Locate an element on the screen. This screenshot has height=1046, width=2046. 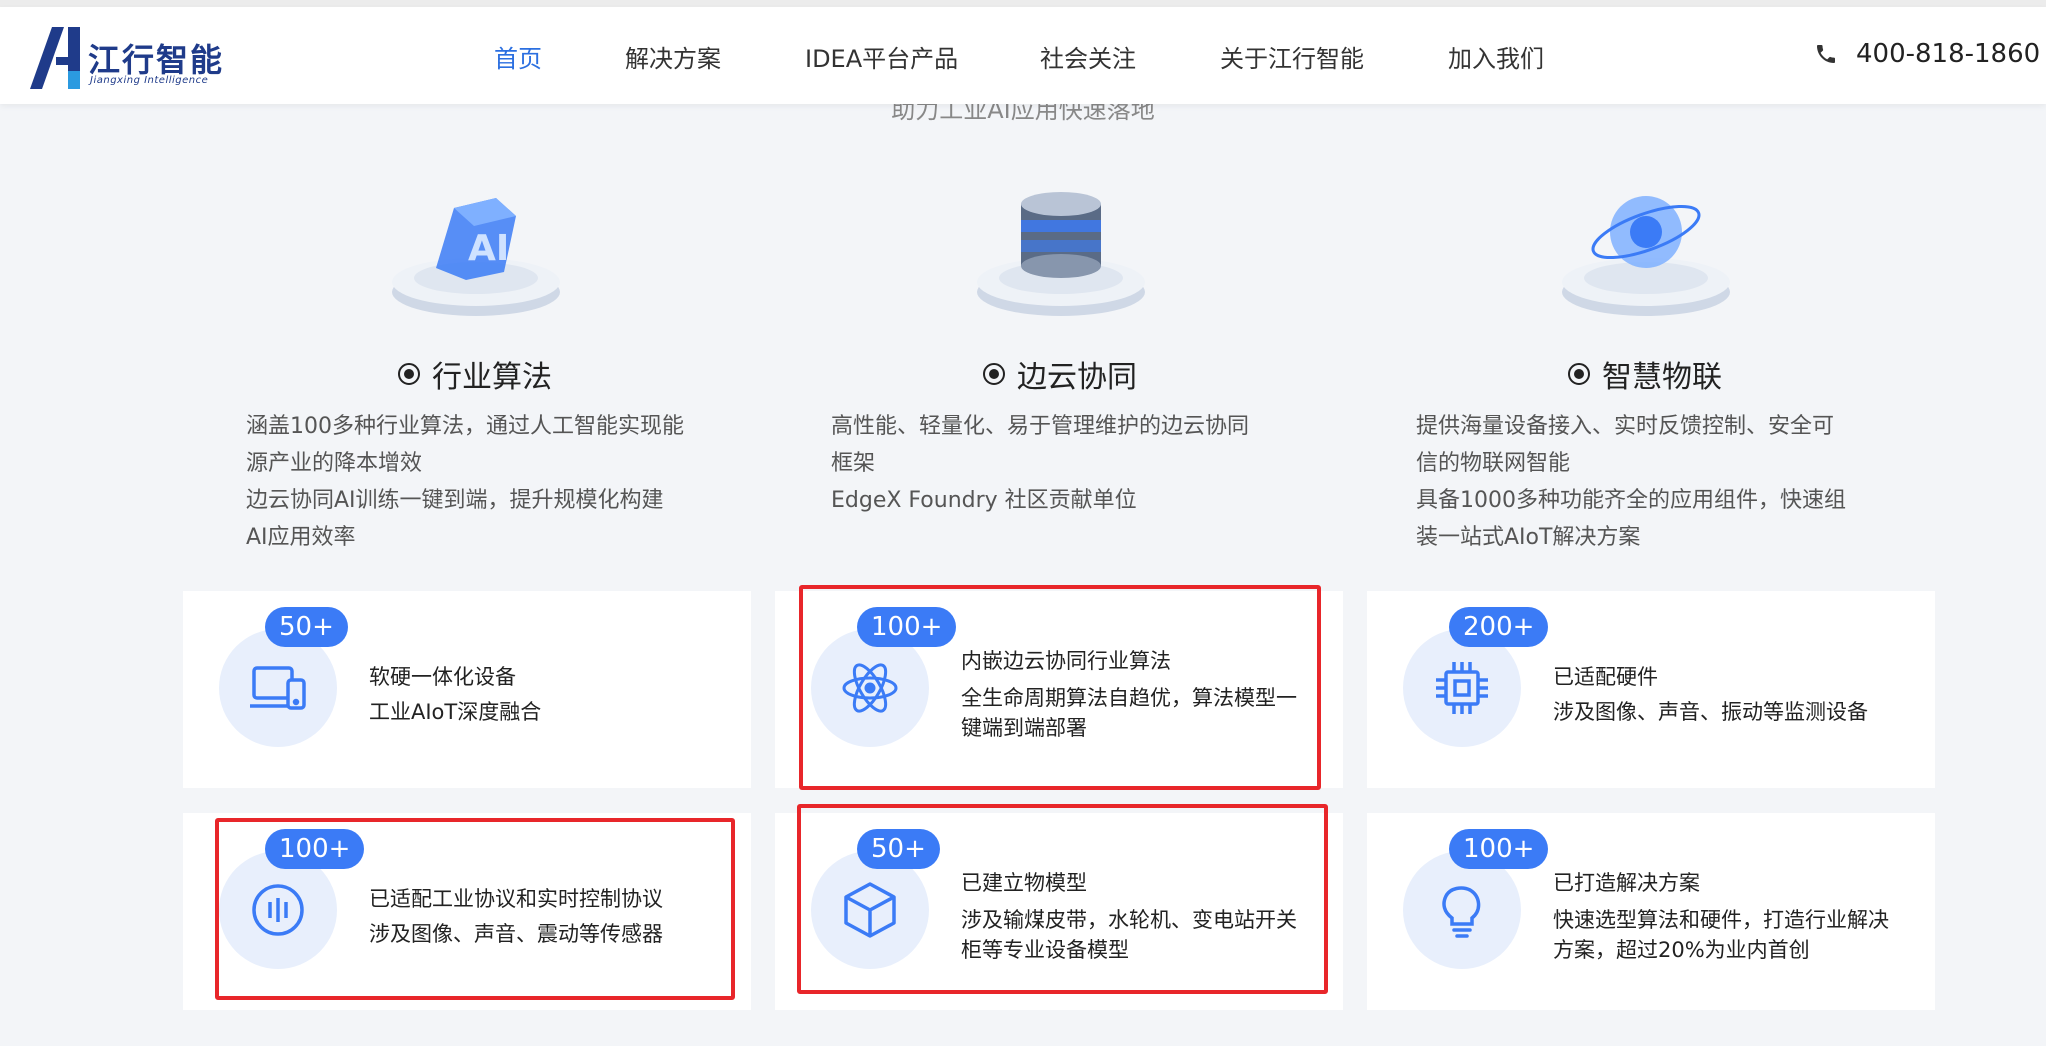
card-description: 涉及图像、声音、振动等监测设备 is located at coordinates (1710, 712).